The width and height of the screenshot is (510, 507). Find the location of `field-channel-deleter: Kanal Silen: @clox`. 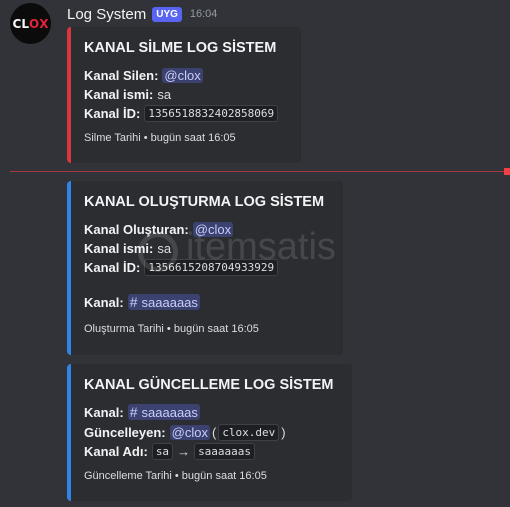

field-channel-deleter: Kanal Silen: @clox is located at coordinates (143, 75).